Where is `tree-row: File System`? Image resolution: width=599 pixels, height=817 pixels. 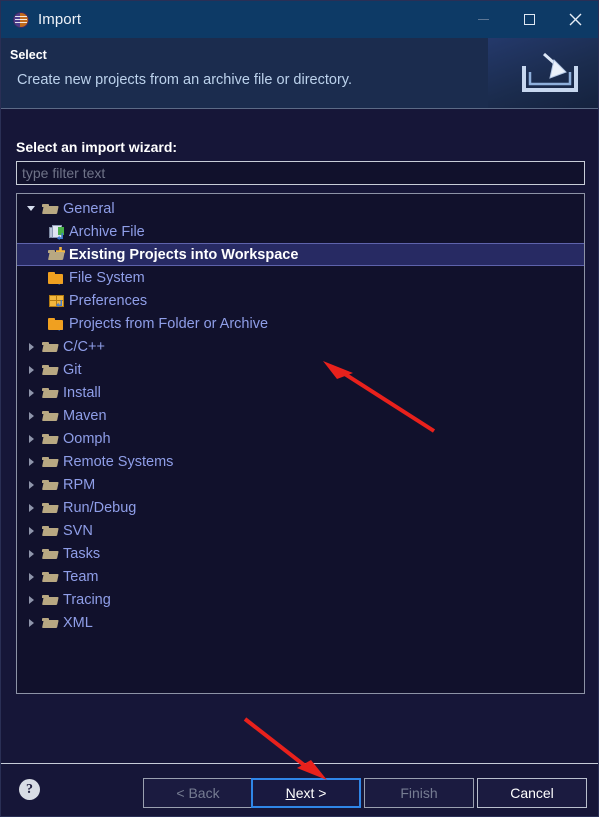 tree-row: File System is located at coordinates (300, 277).